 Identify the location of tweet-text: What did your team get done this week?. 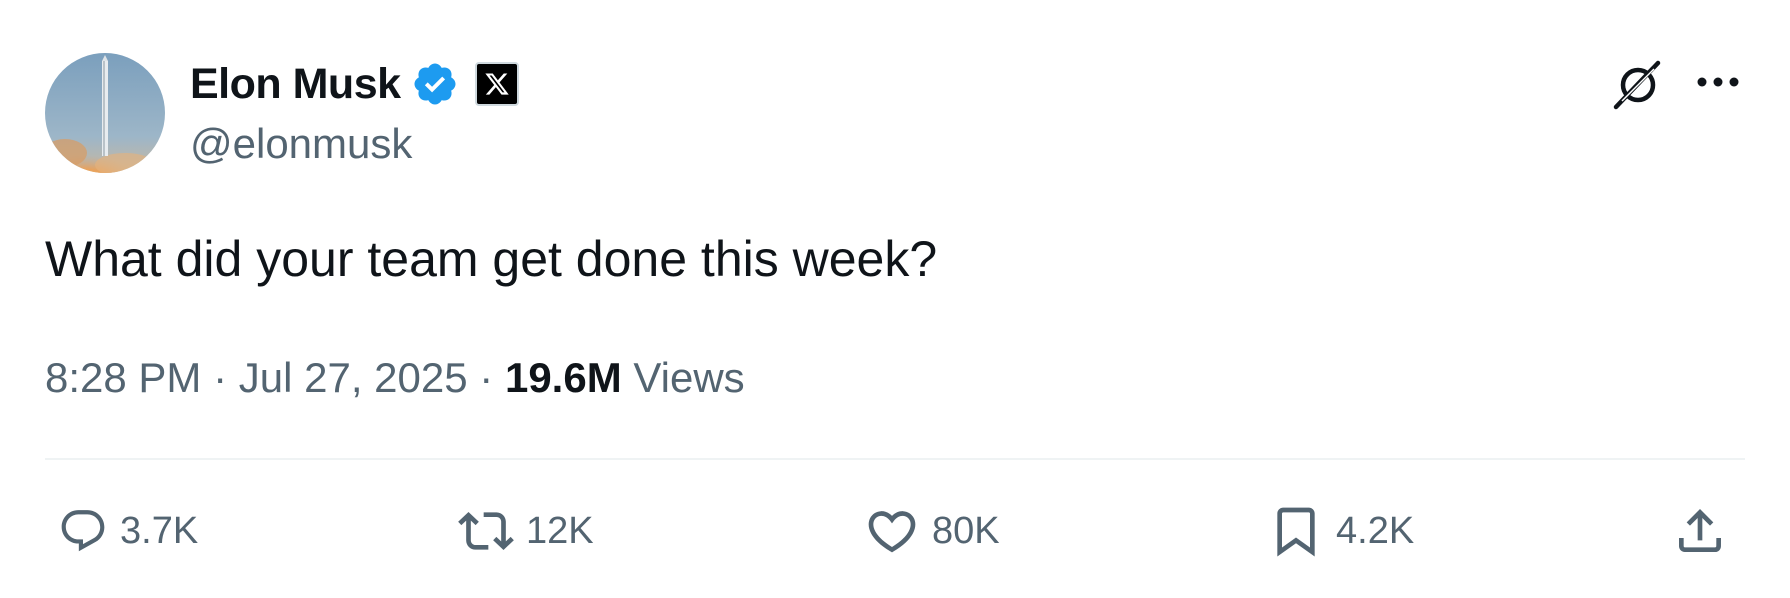
(491, 259).